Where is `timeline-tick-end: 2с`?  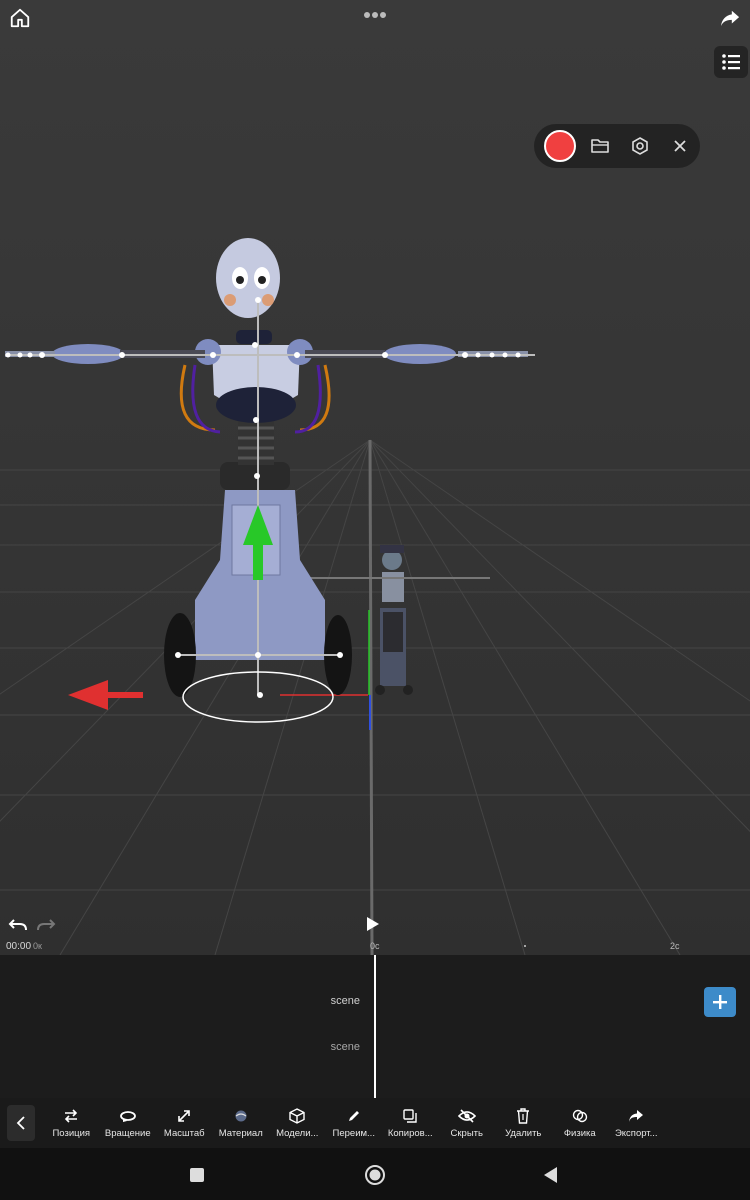 timeline-tick-end: 2с is located at coordinates (675, 946).